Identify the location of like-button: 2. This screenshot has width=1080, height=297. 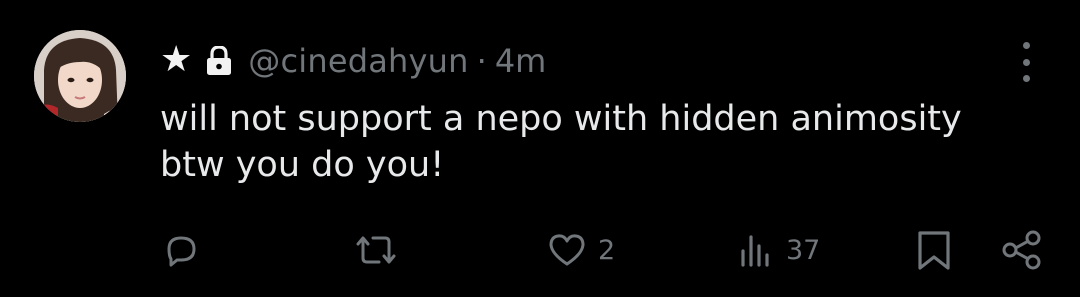
(580, 250).